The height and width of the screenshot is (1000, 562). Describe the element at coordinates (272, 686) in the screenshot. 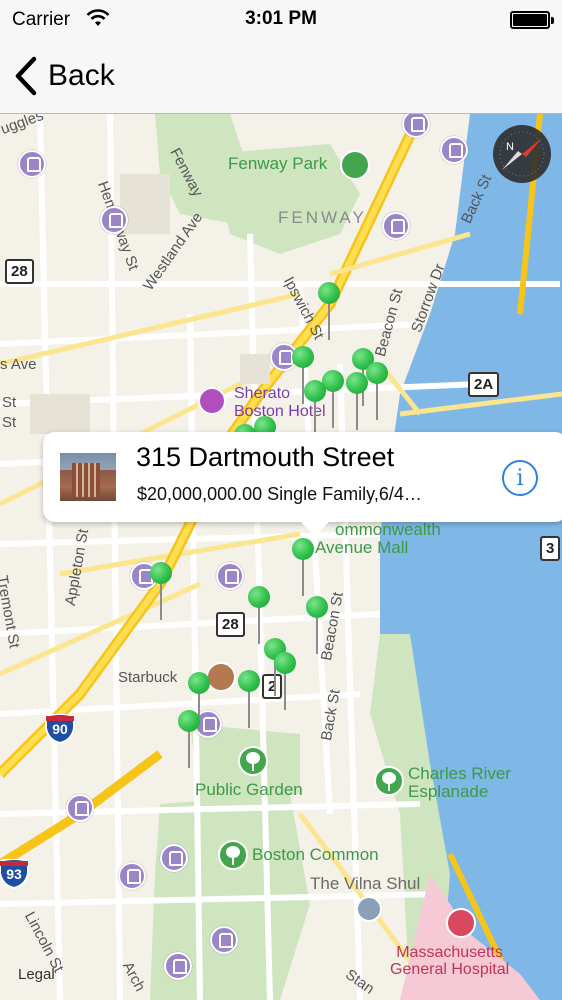

I see `route-shield-2-mid: 2` at that location.